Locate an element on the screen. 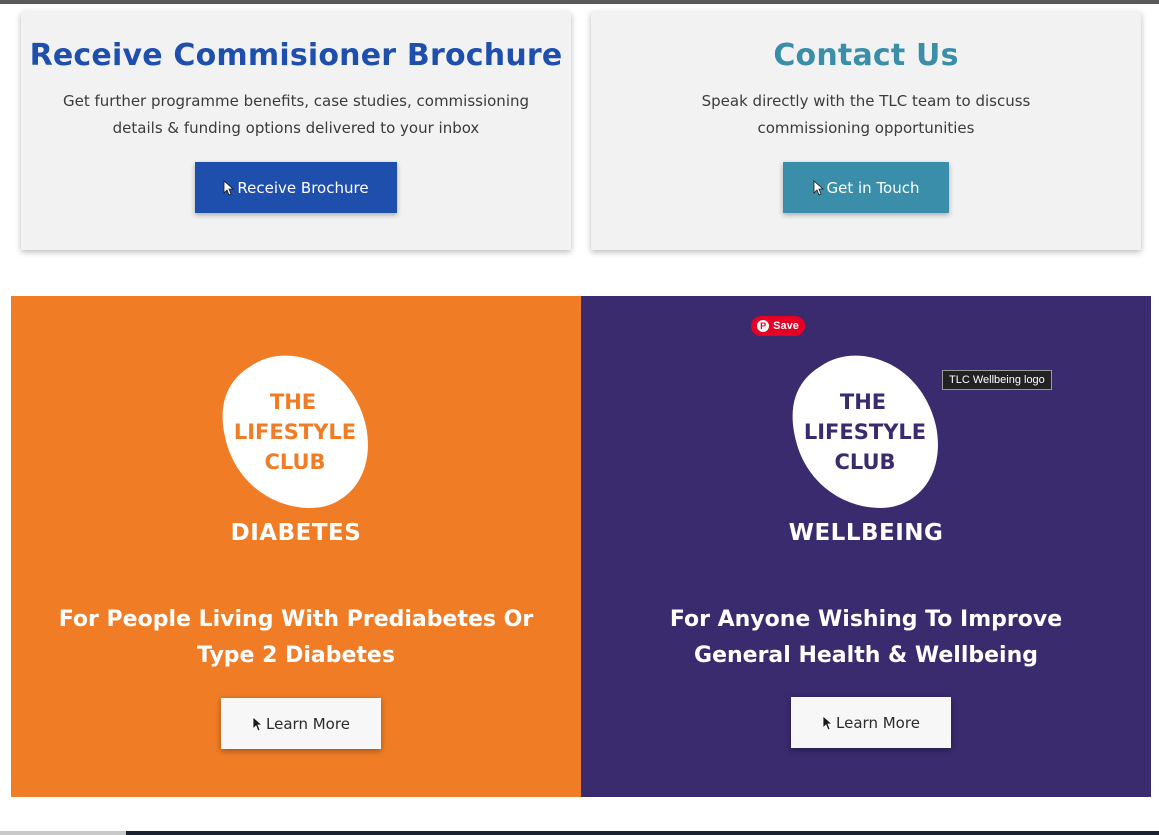 This screenshot has width=1159, height=835. diabetes-learn-more-button: Learn More is located at coordinates (301, 723).